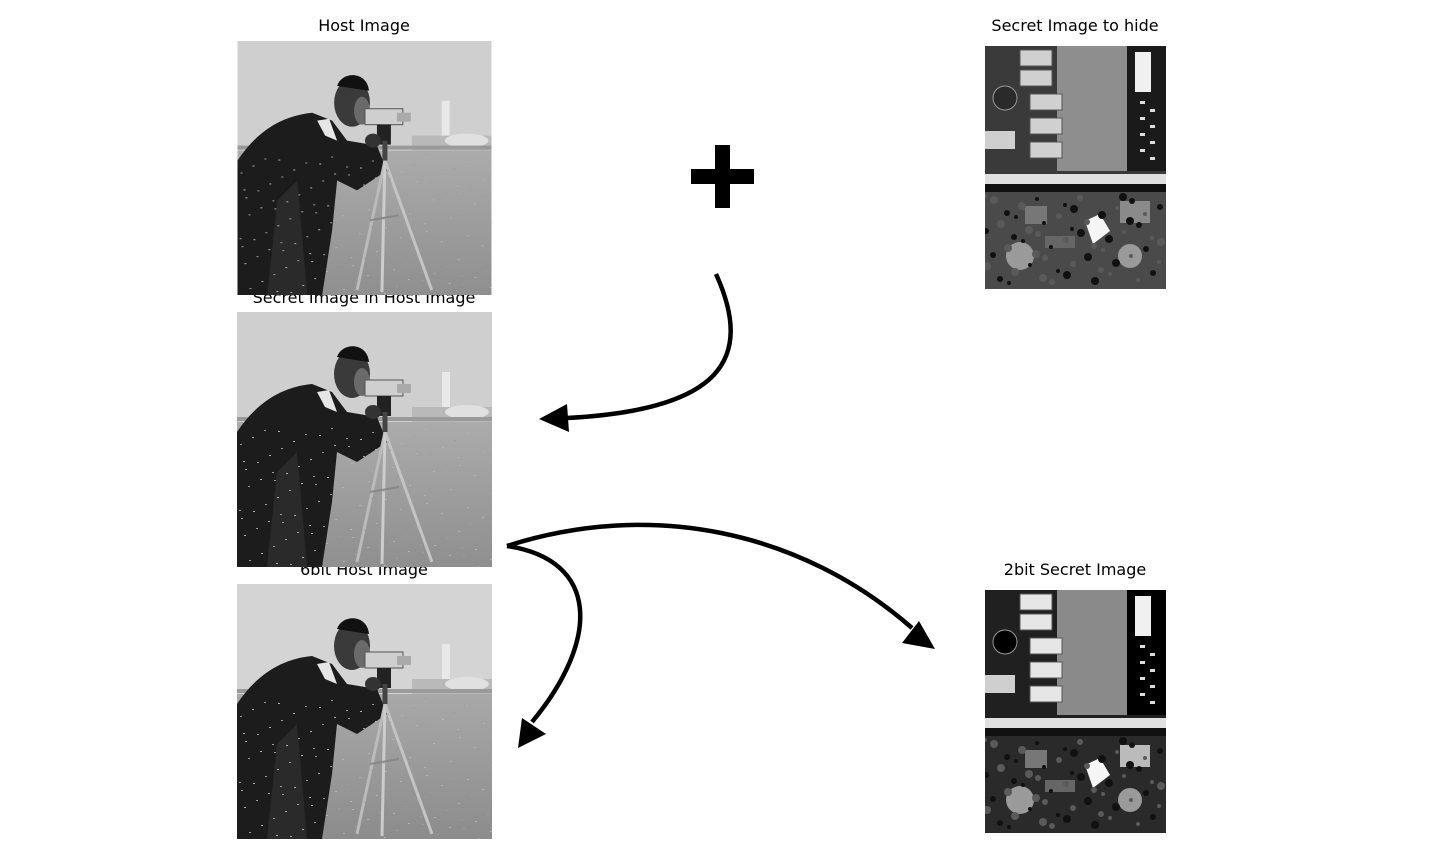 This screenshot has height=856, width=1440. I want to click on curved-arrow-to-host6, so click(544, 645).